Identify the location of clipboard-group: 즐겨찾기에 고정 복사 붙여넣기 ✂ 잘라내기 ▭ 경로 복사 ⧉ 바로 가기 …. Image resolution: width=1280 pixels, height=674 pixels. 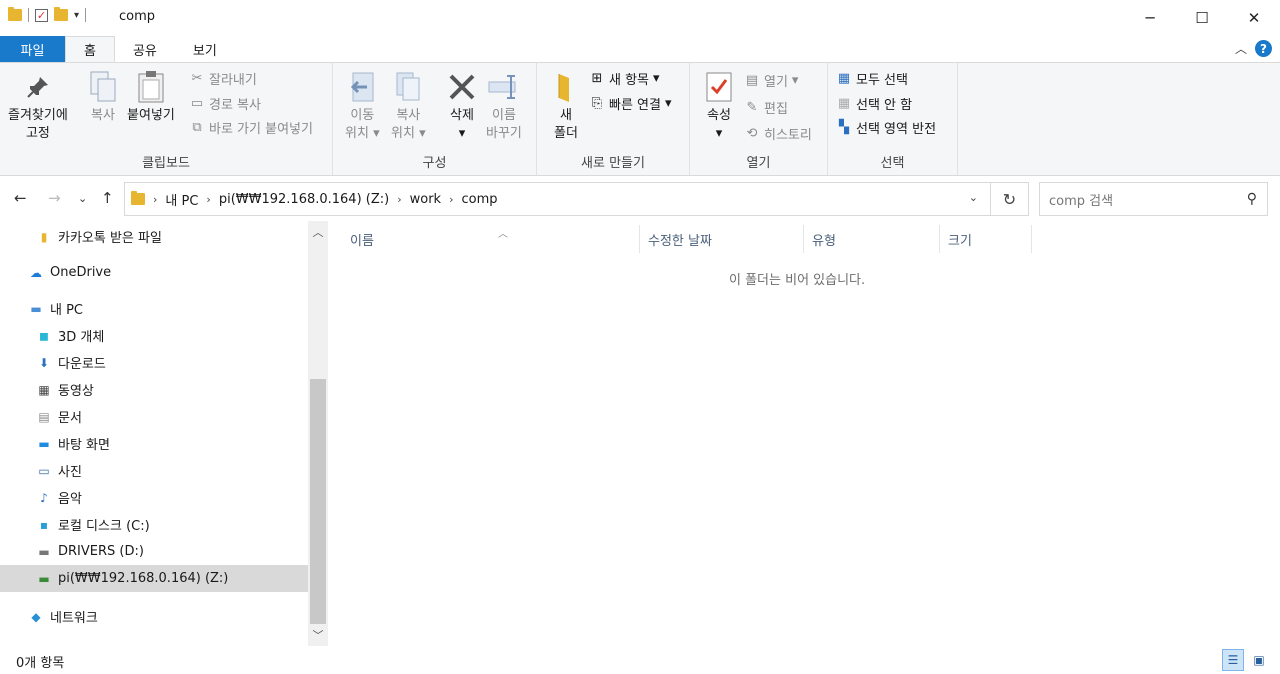
(166, 119).